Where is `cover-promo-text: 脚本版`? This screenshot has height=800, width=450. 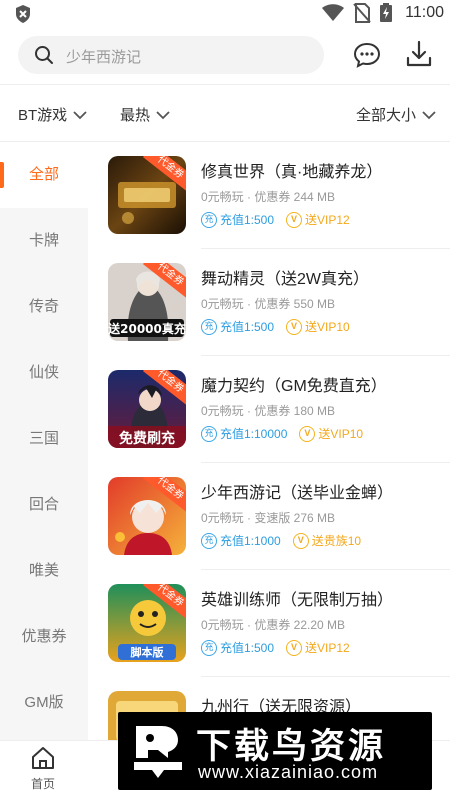 cover-promo-text: 脚本版 is located at coordinates (147, 652).